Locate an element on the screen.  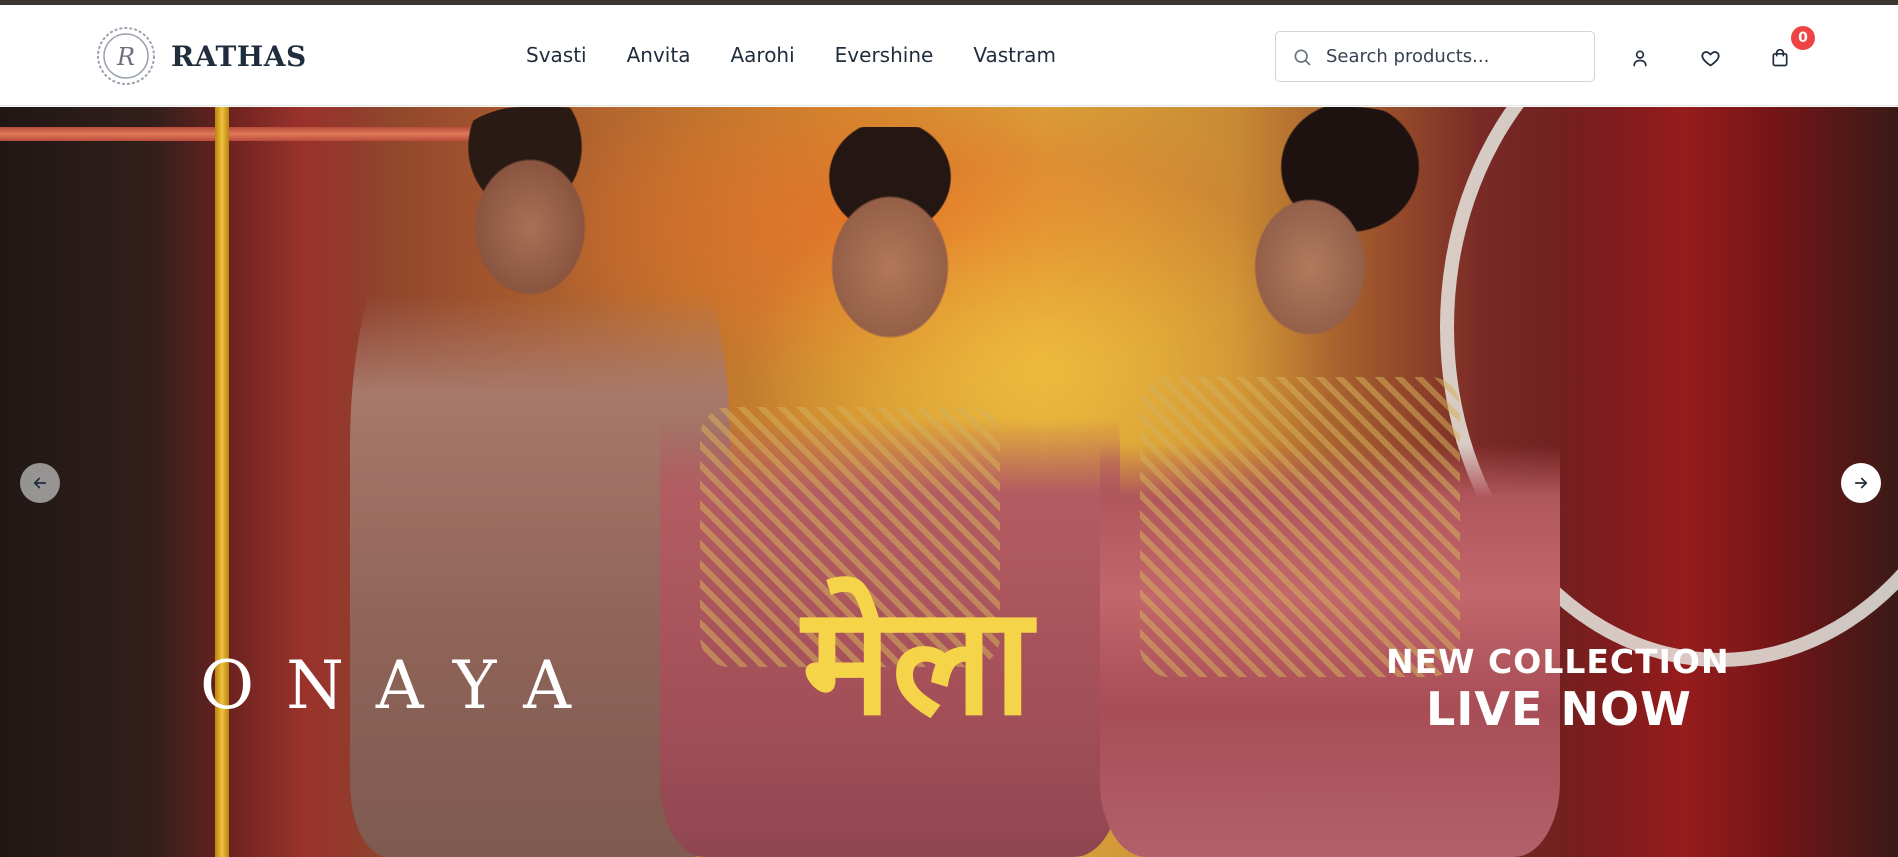
hero-tagline-bottom: LIVE NOW is located at coordinates (1559, 709).